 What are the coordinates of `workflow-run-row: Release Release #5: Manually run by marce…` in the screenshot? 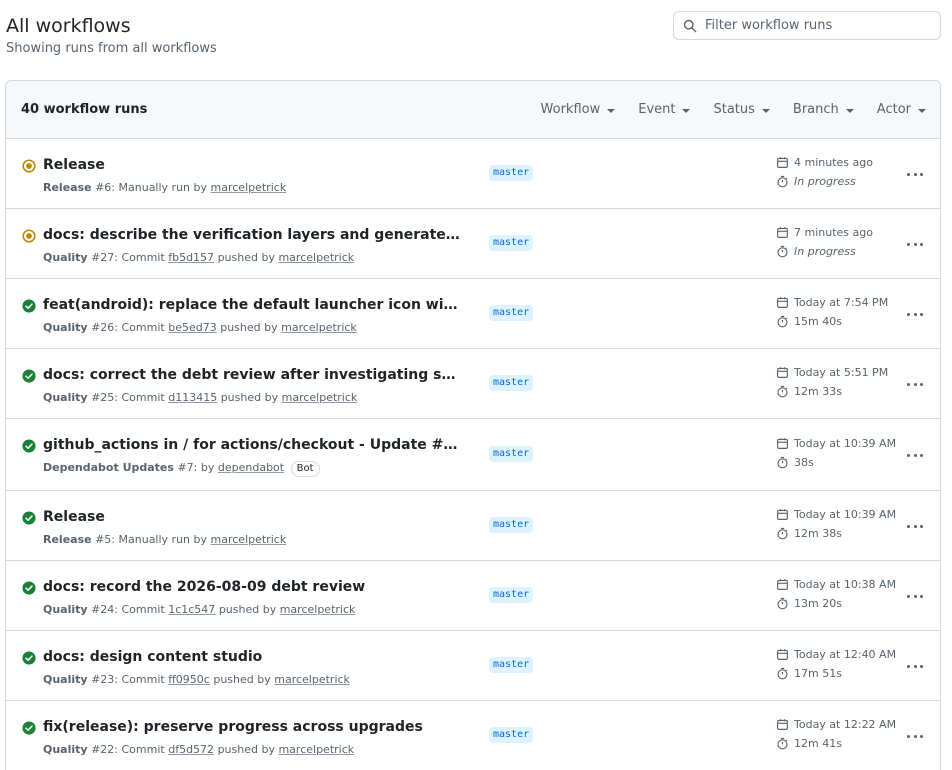 It's located at (473, 526).